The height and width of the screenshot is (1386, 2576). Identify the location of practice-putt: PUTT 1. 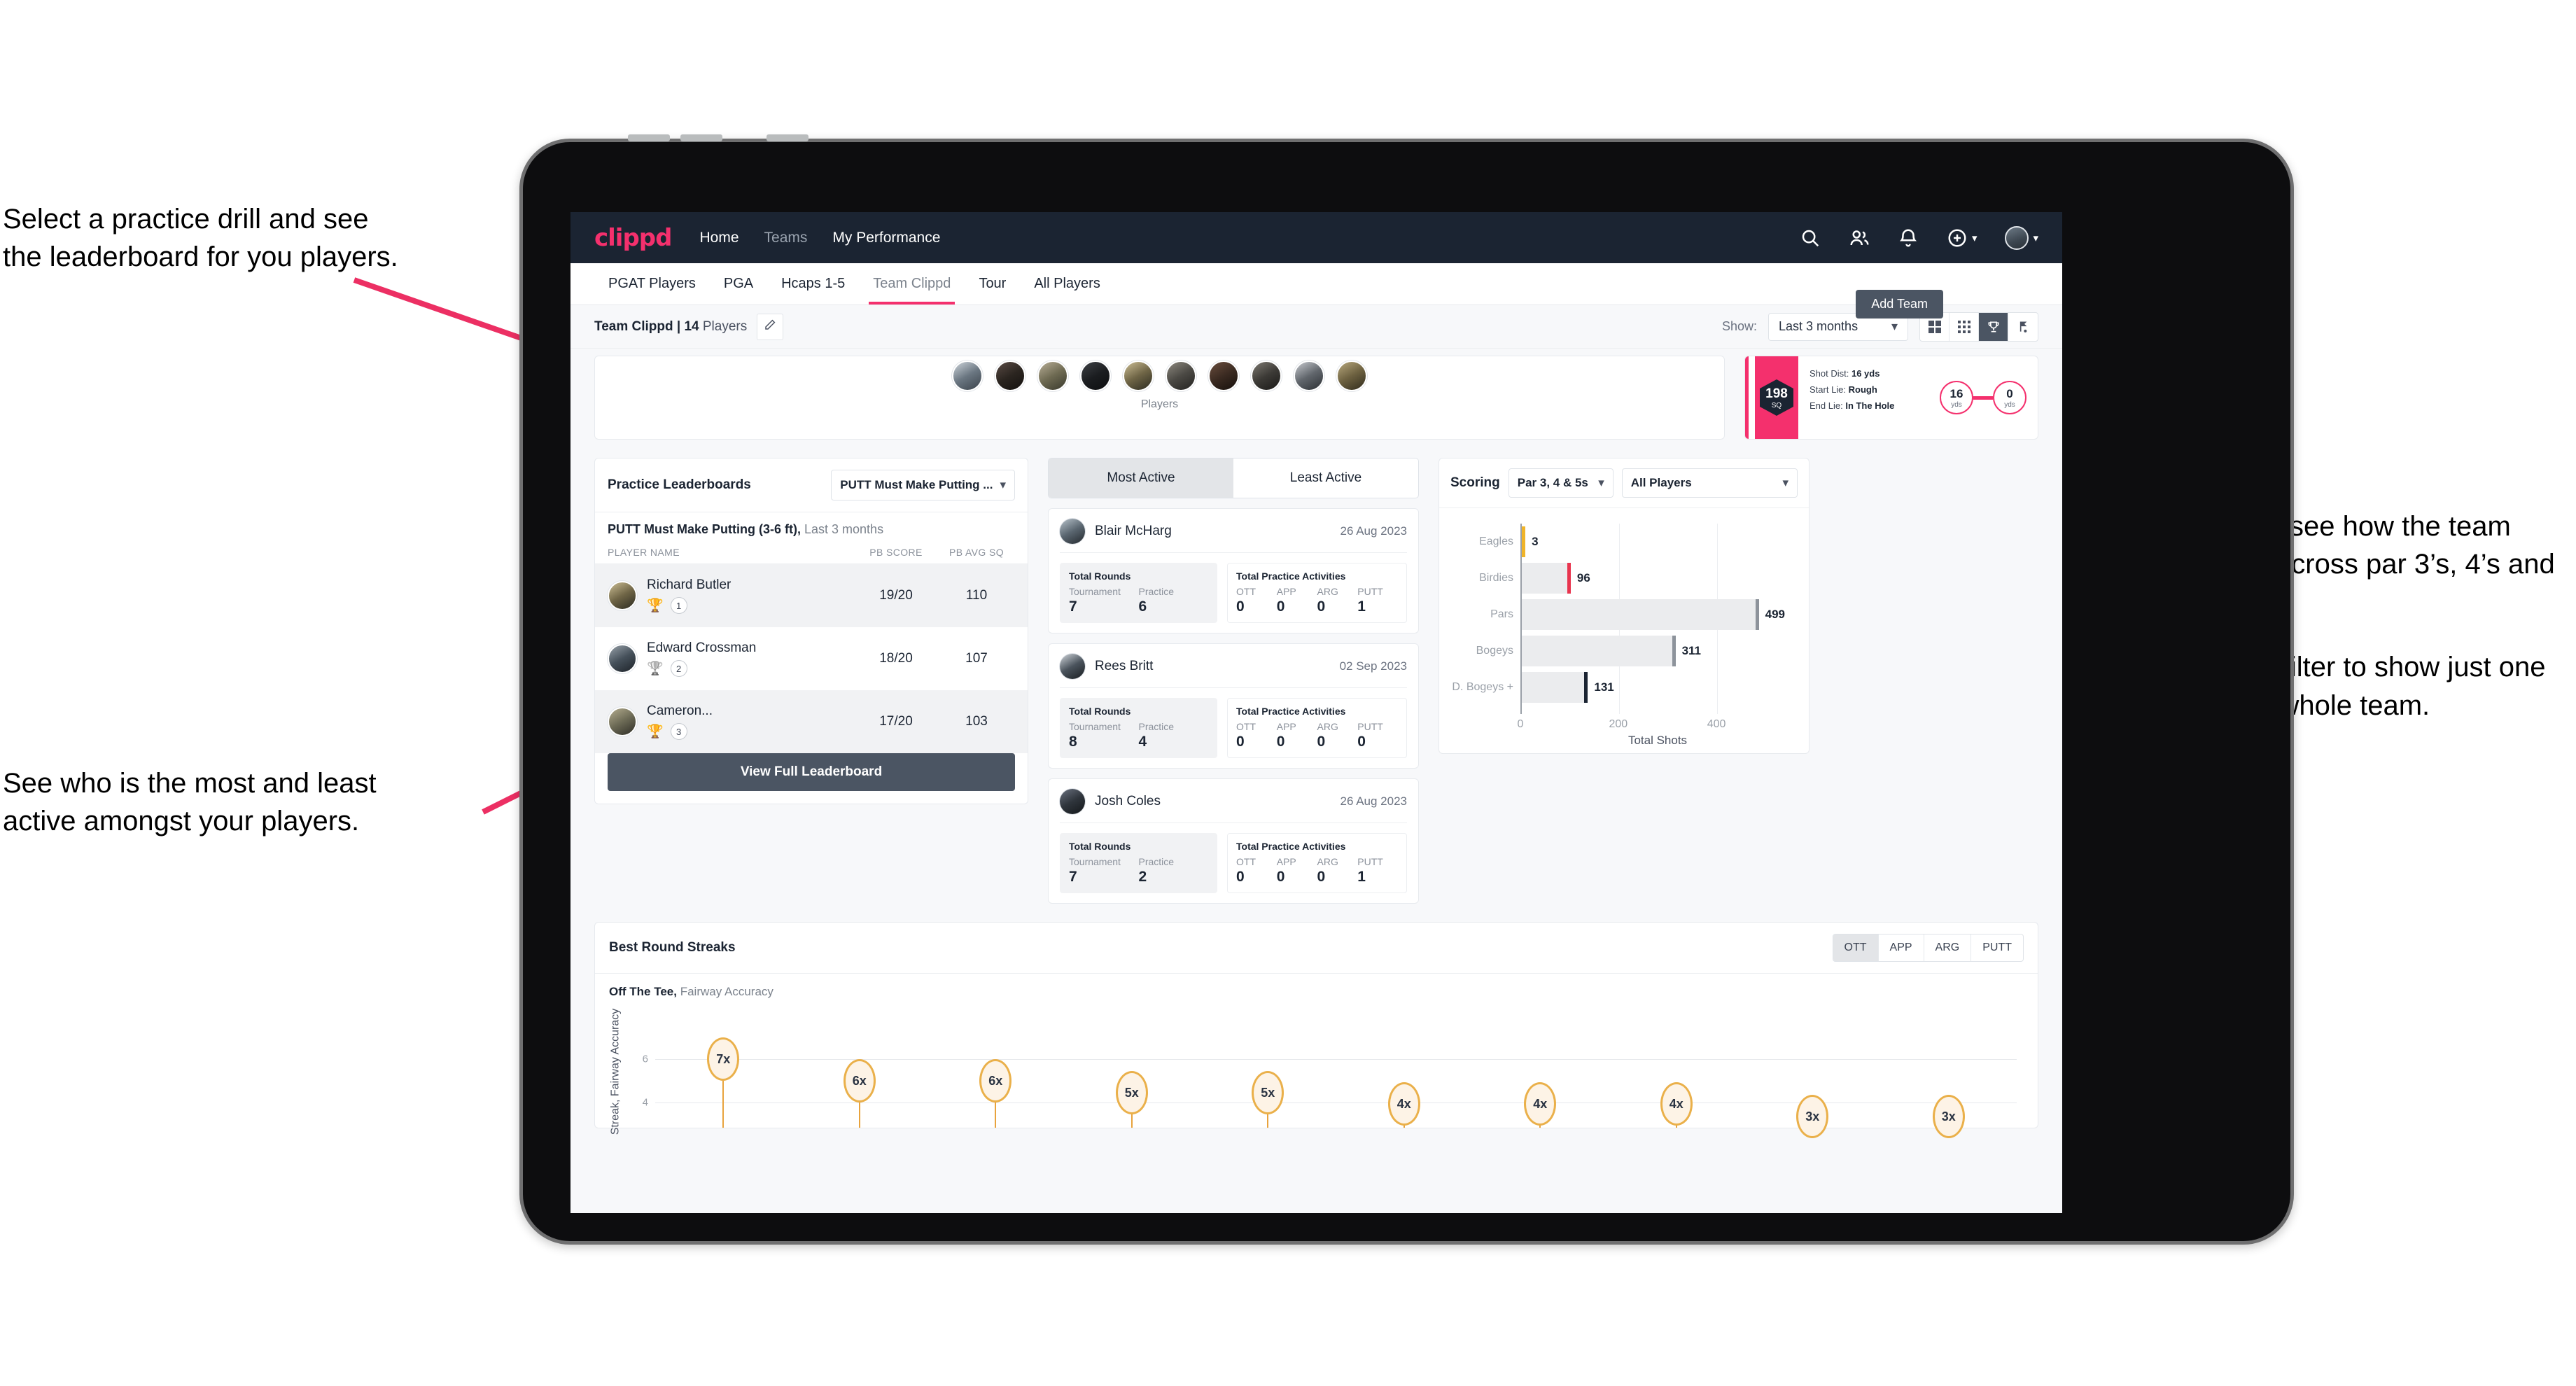
(1377, 600).